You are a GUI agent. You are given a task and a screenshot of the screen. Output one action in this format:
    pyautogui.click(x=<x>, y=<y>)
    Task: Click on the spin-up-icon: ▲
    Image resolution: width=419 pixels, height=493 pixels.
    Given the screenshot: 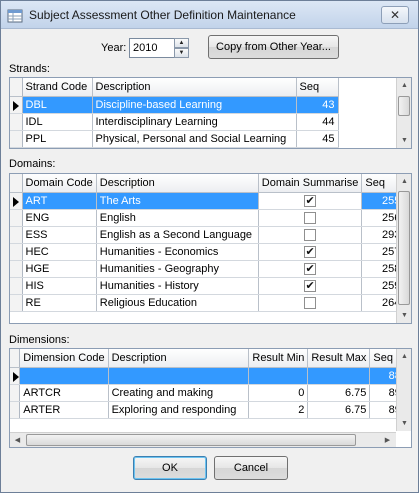 What is the action you would take?
    pyautogui.click(x=181, y=43)
    